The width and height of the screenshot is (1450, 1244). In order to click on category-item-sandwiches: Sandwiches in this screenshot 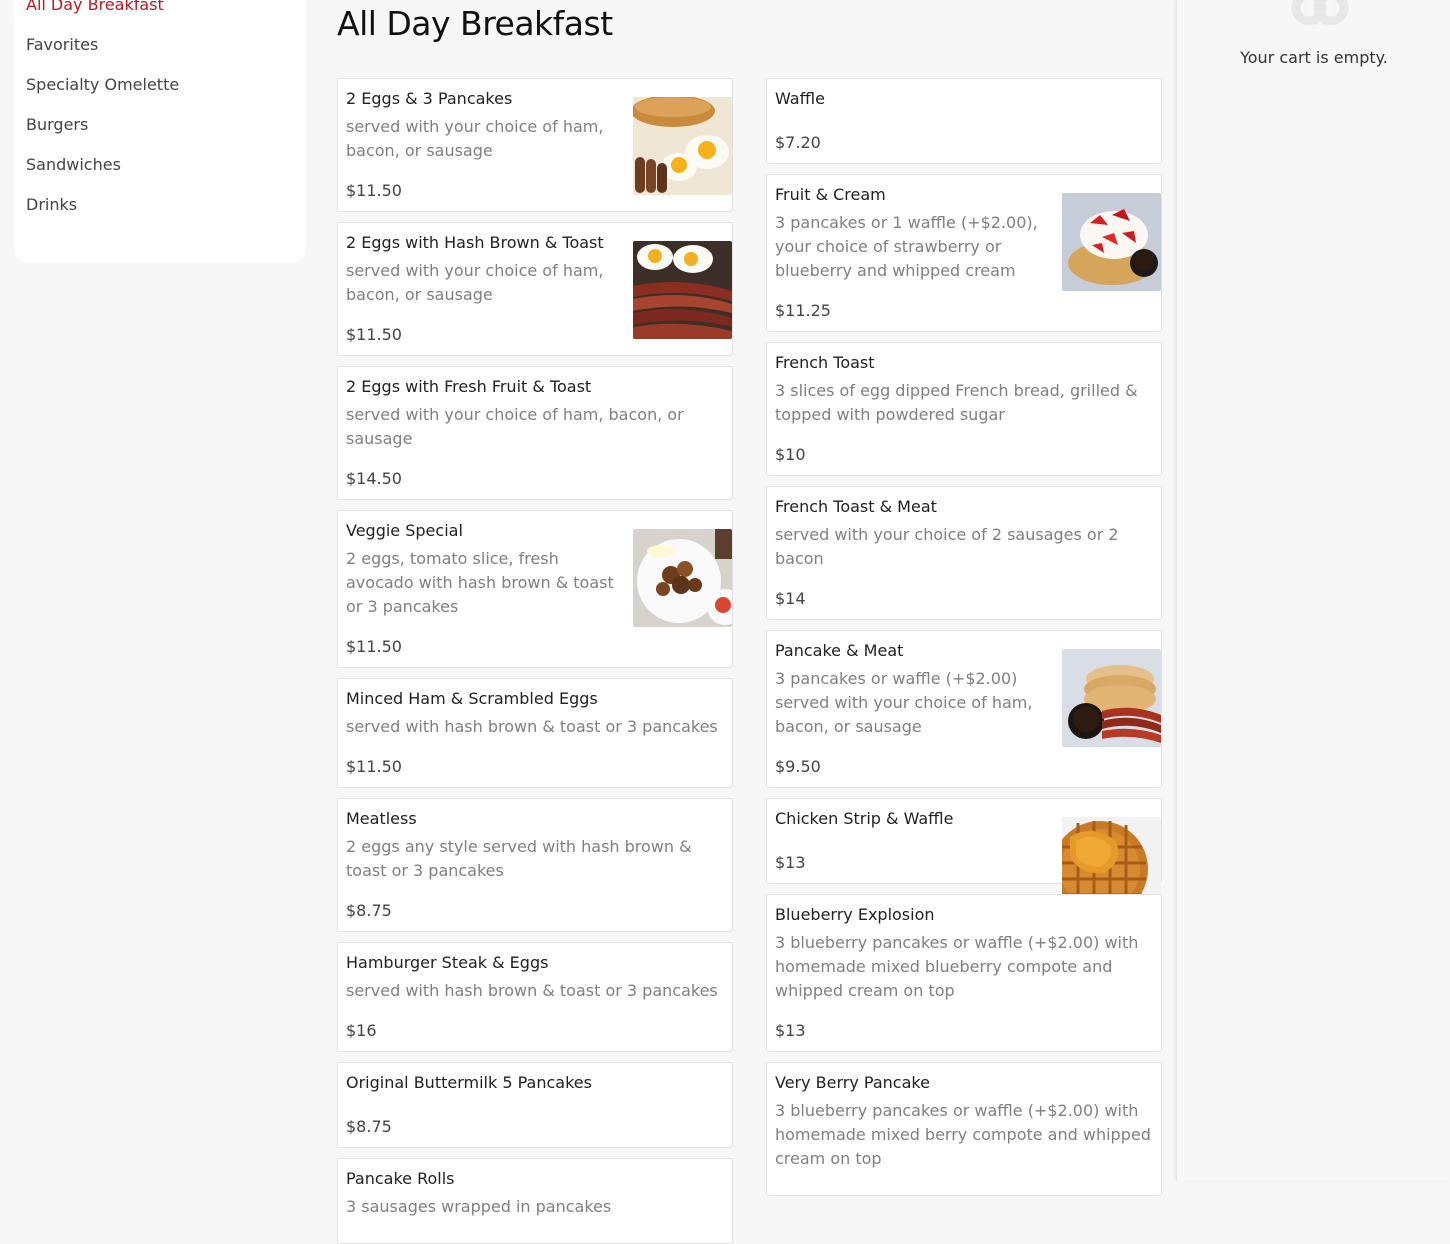, I will do `click(102, 170)`.